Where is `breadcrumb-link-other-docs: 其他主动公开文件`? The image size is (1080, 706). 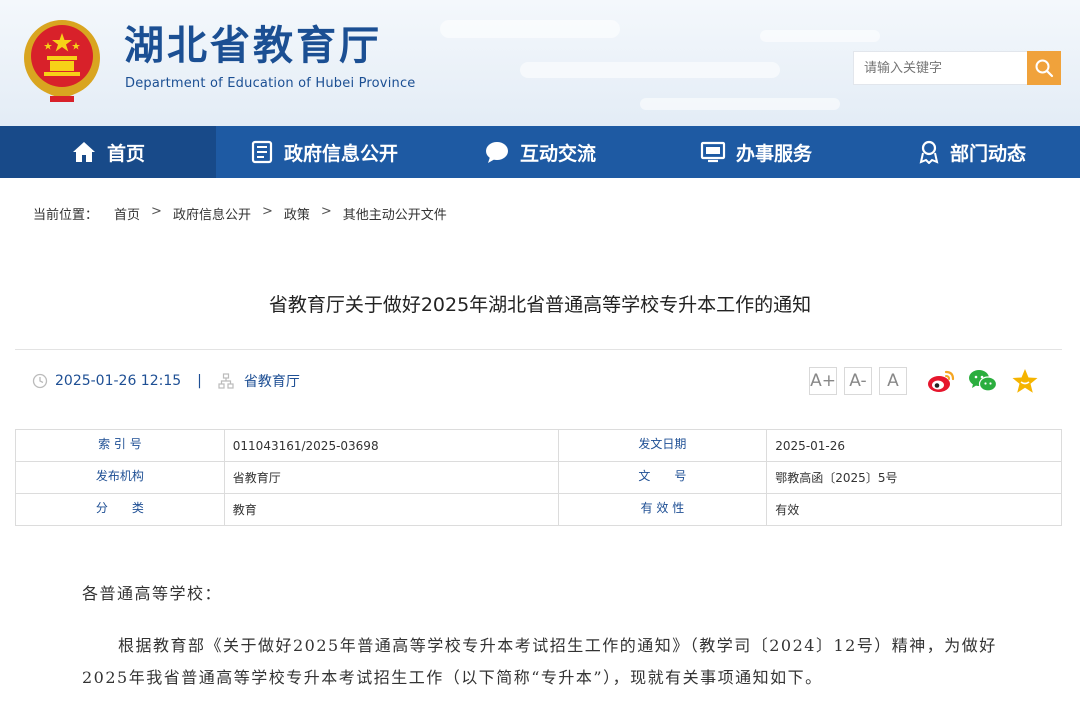
breadcrumb-link-other-docs: 其他主动公开文件 is located at coordinates (395, 213).